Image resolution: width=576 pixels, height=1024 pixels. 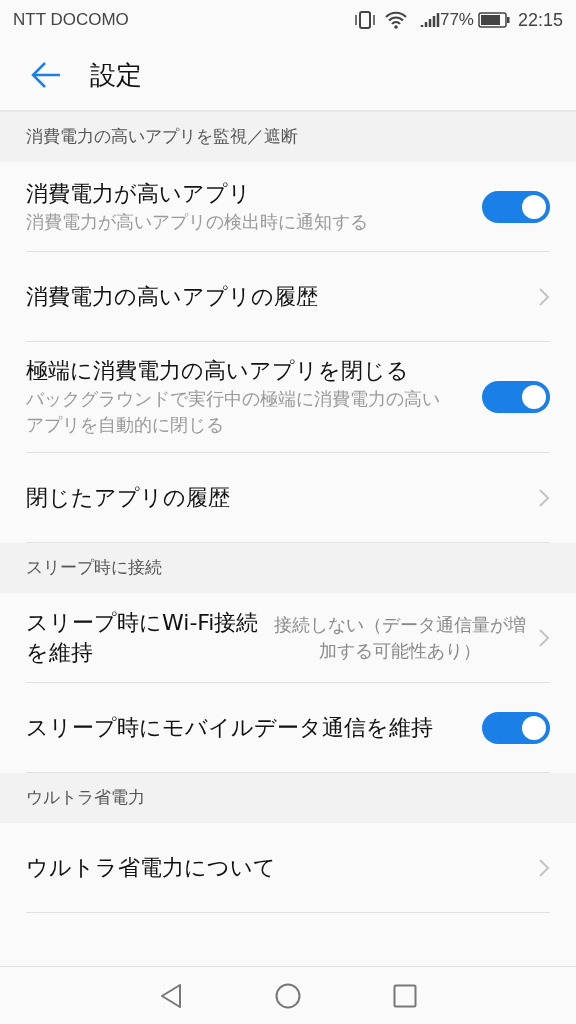 What do you see at coordinates (456, 20) in the screenshot?
I see `battery-percent: 77%` at bounding box center [456, 20].